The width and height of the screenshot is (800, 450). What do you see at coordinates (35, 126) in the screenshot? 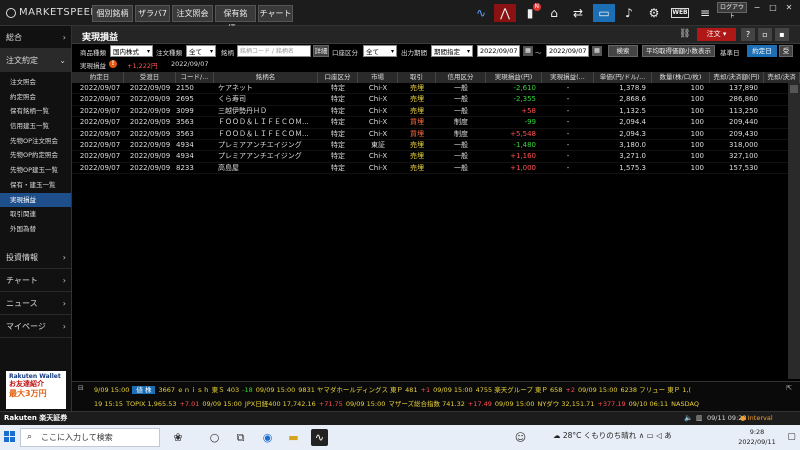
I see `sidebar-item-margin-positions: 信用建玉一覧` at bounding box center [35, 126].